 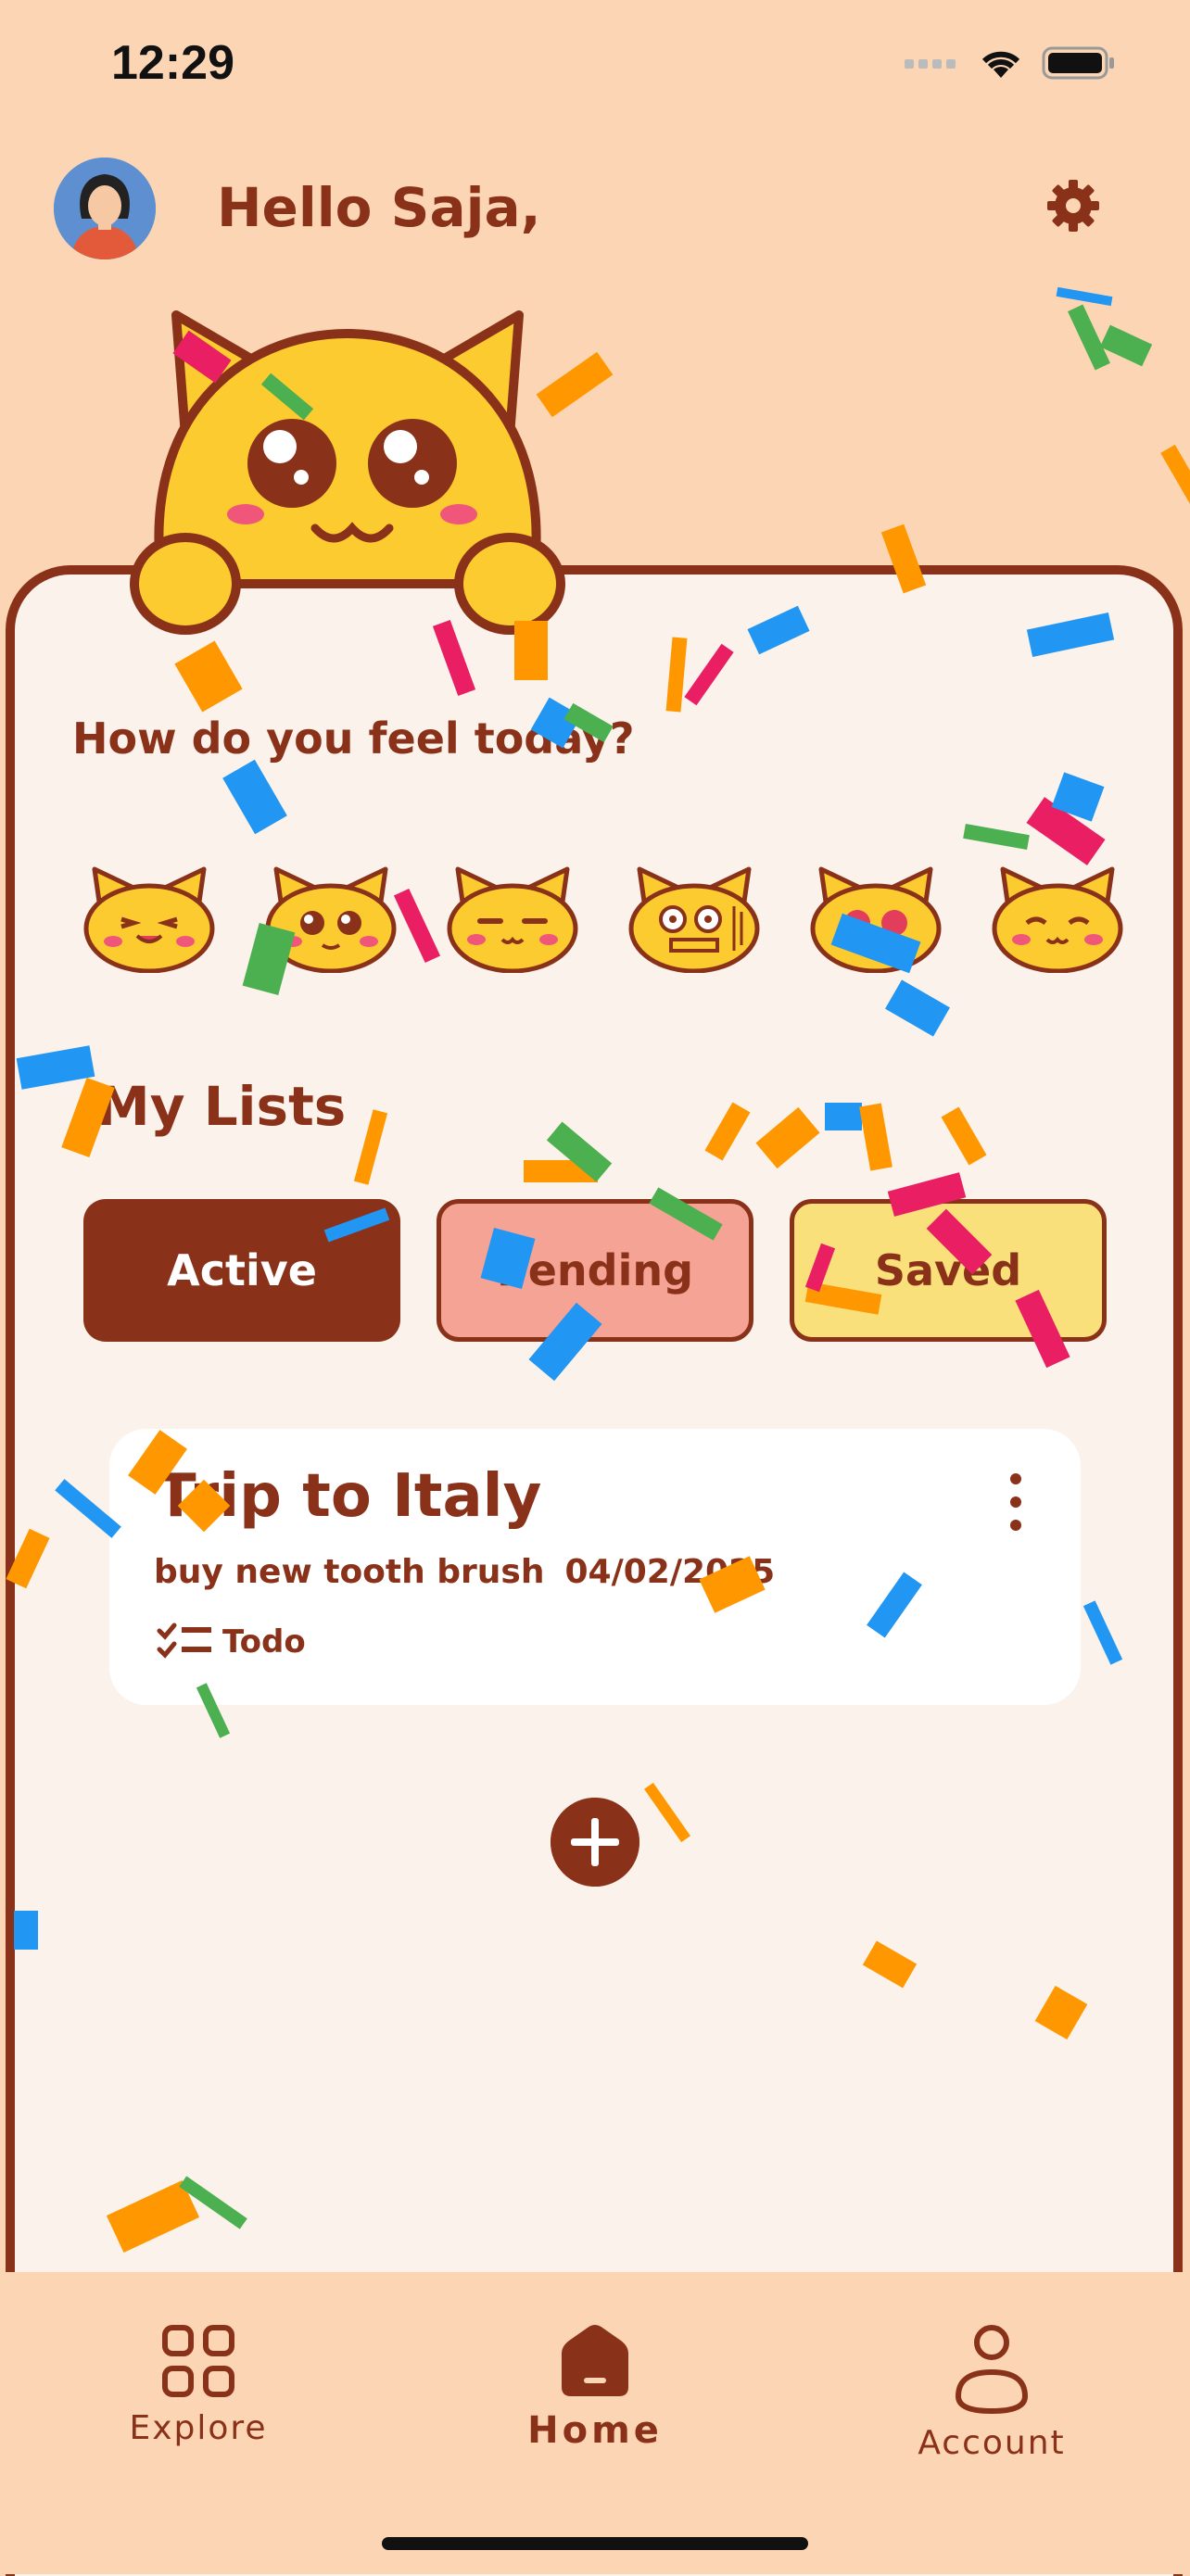 I want to click on nav-home-label: Home, so click(x=595, y=2431).